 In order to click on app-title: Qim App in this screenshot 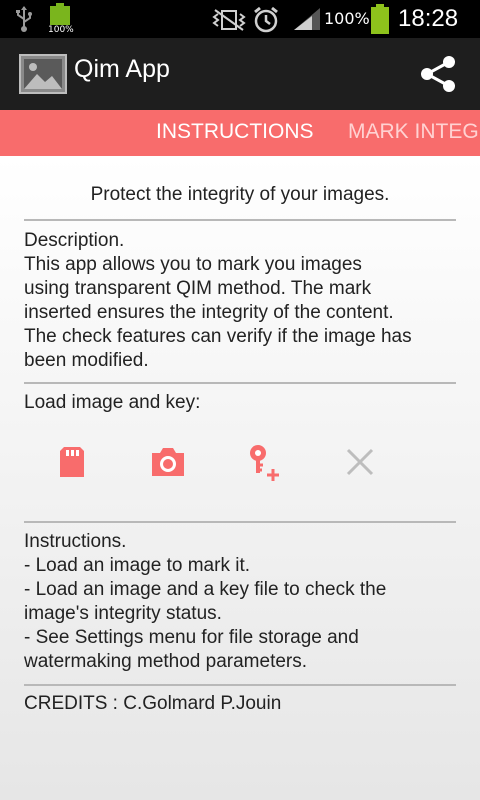, I will do `click(122, 69)`.